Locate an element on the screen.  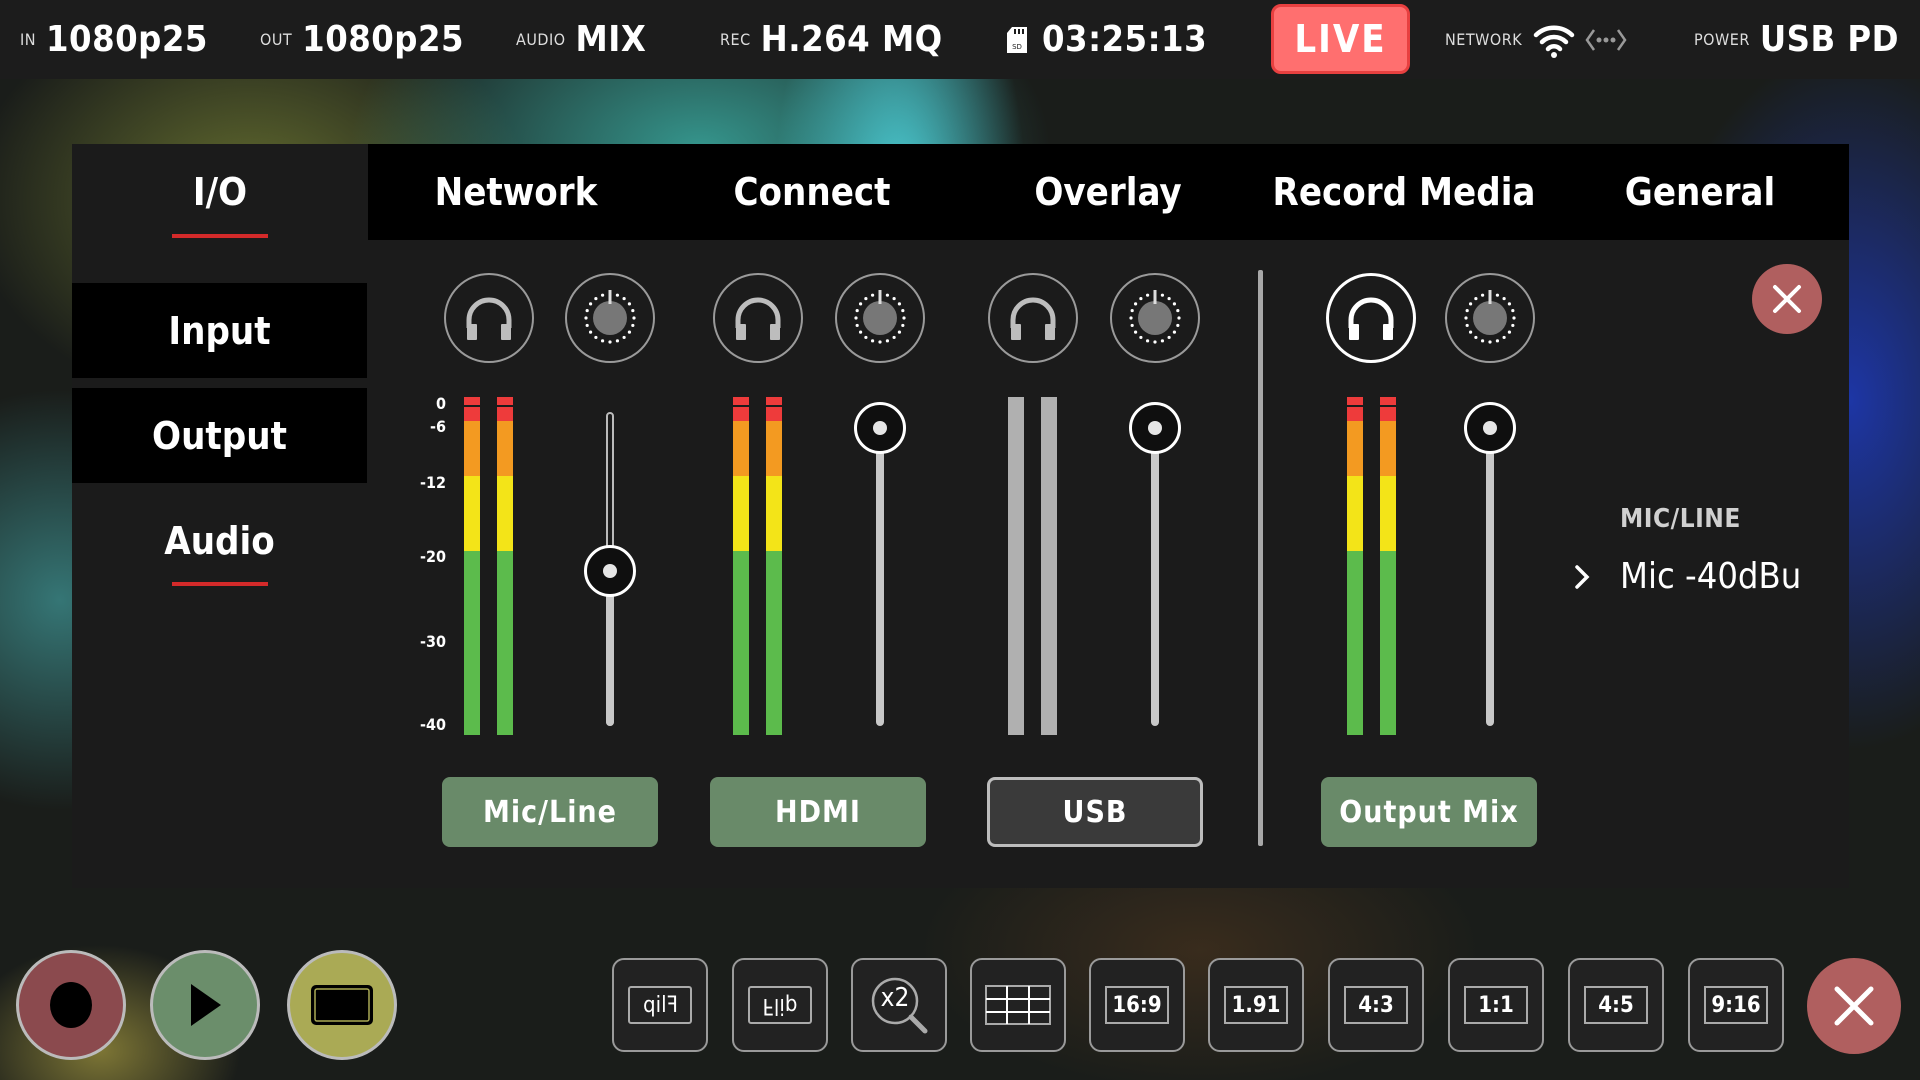
grid-button is located at coordinates (1018, 1005).